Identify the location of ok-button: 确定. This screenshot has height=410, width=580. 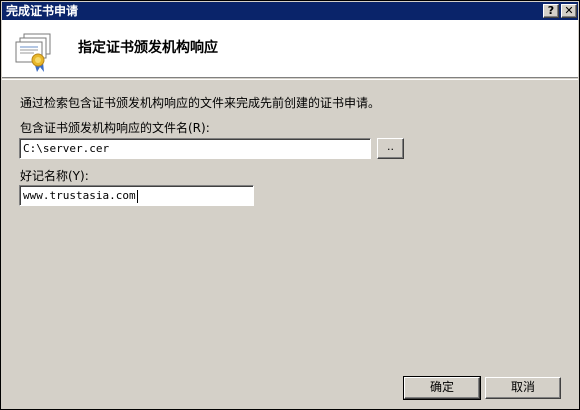
(442, 388).